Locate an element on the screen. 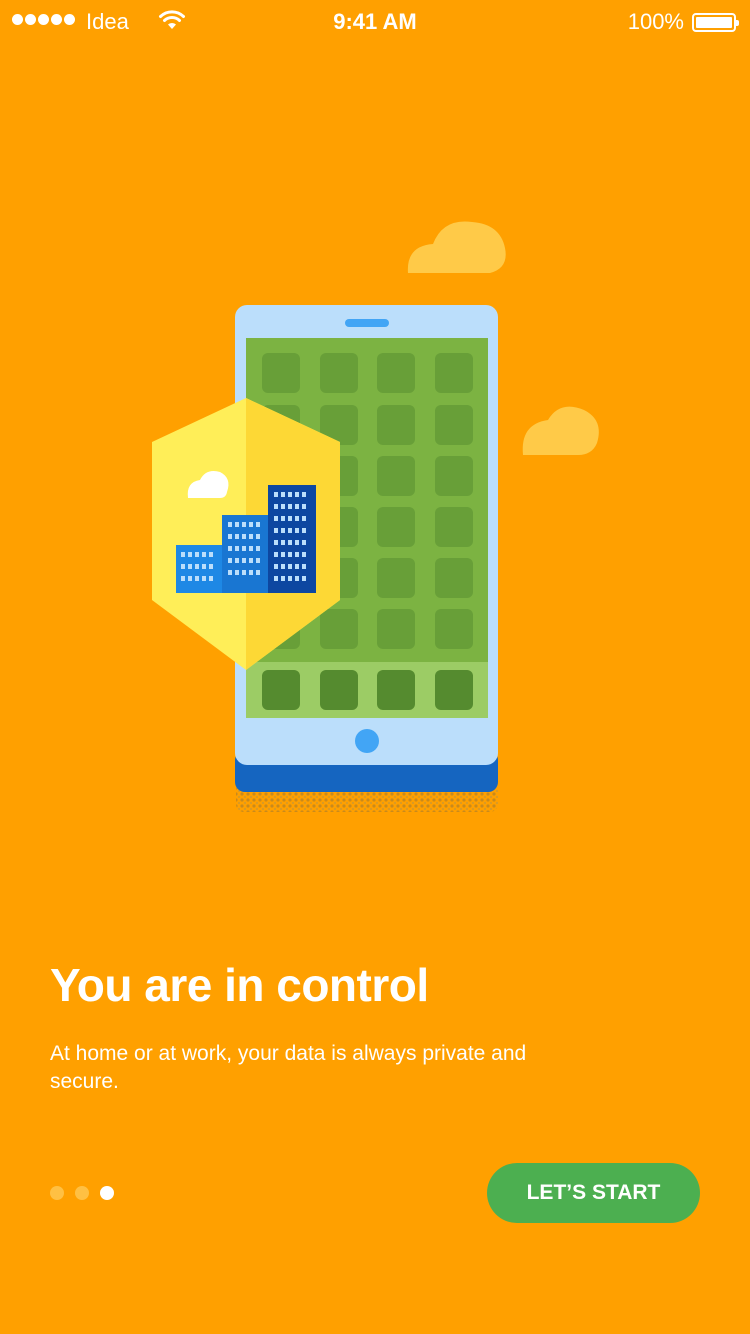 The width and height of the screenshot is (750, 1334). onboarding-title: You are in control is located at coordinates (239, 985).